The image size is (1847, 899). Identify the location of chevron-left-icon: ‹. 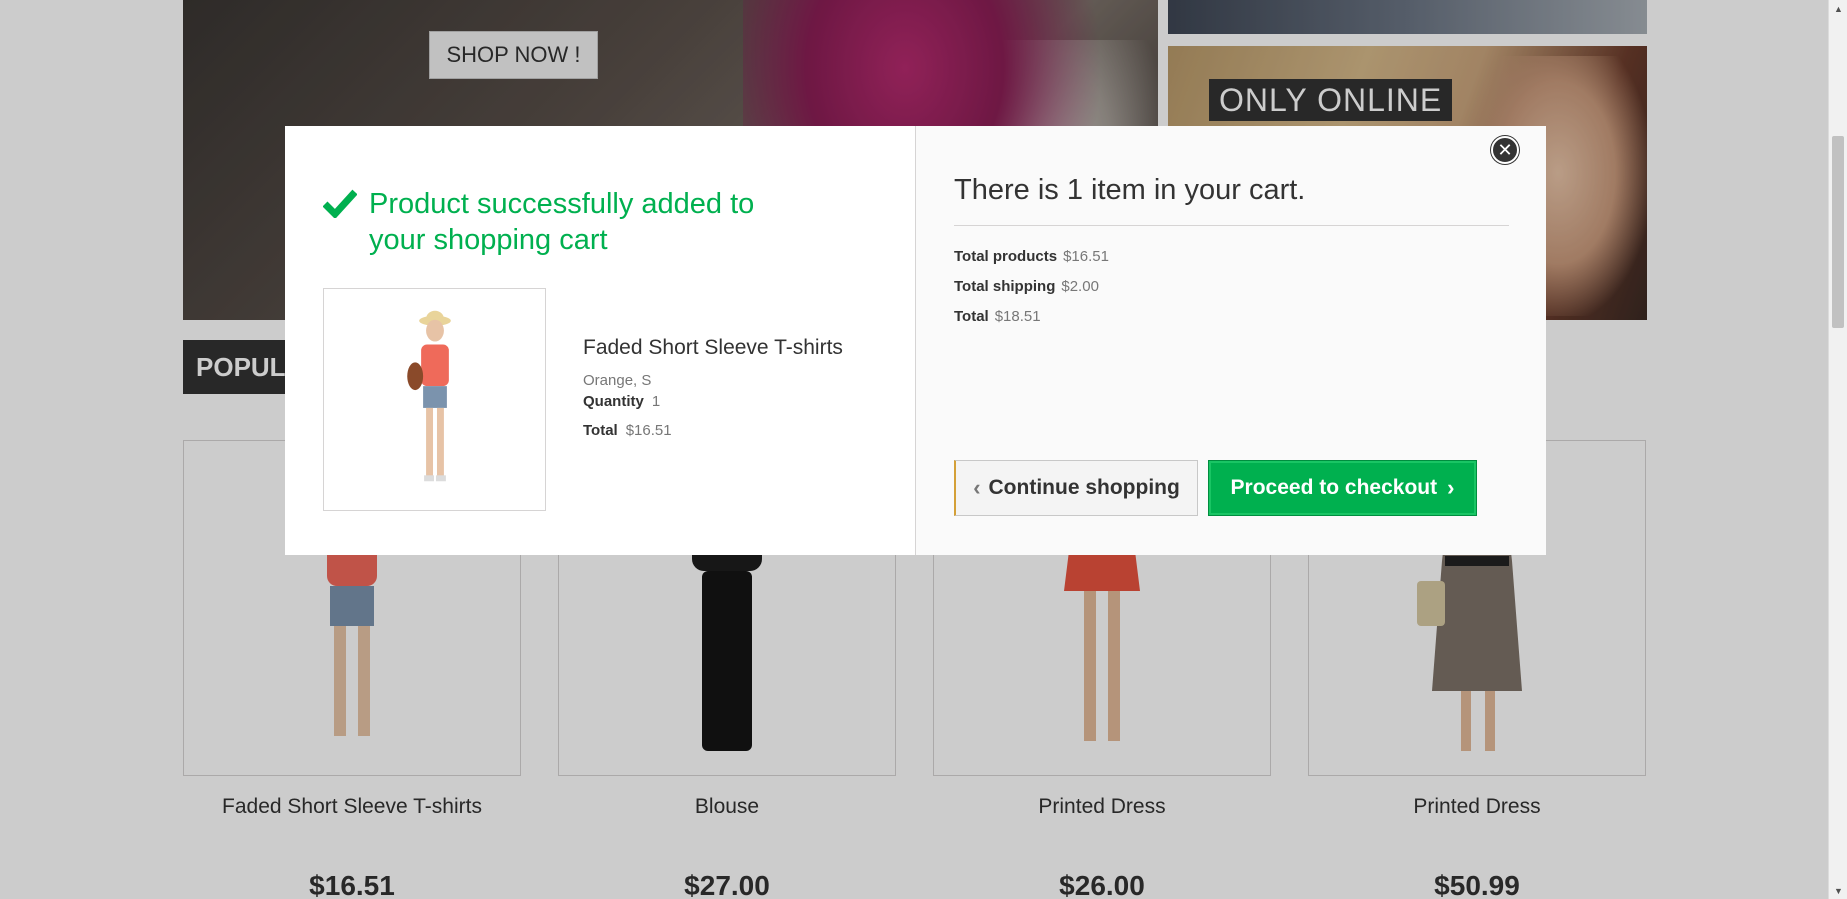
(977, 487).